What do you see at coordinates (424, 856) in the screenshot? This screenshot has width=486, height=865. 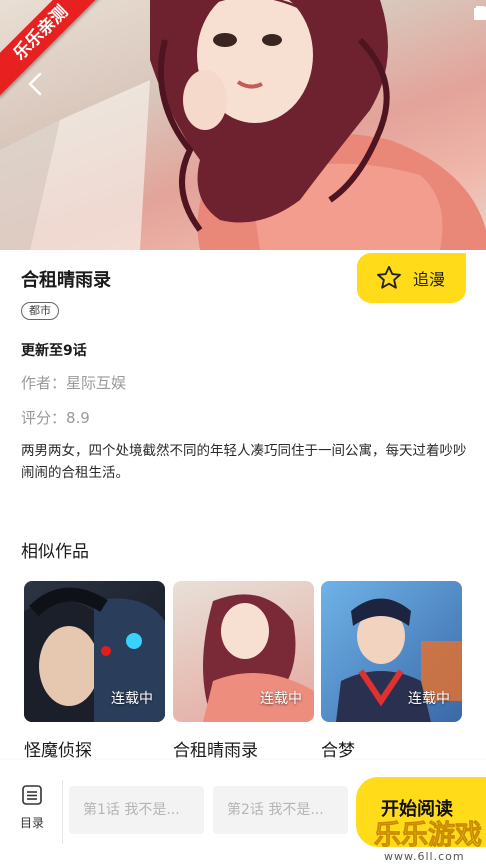 I see `watermark-logo-url: www.6ll.com` at bounding box center [424, 856].